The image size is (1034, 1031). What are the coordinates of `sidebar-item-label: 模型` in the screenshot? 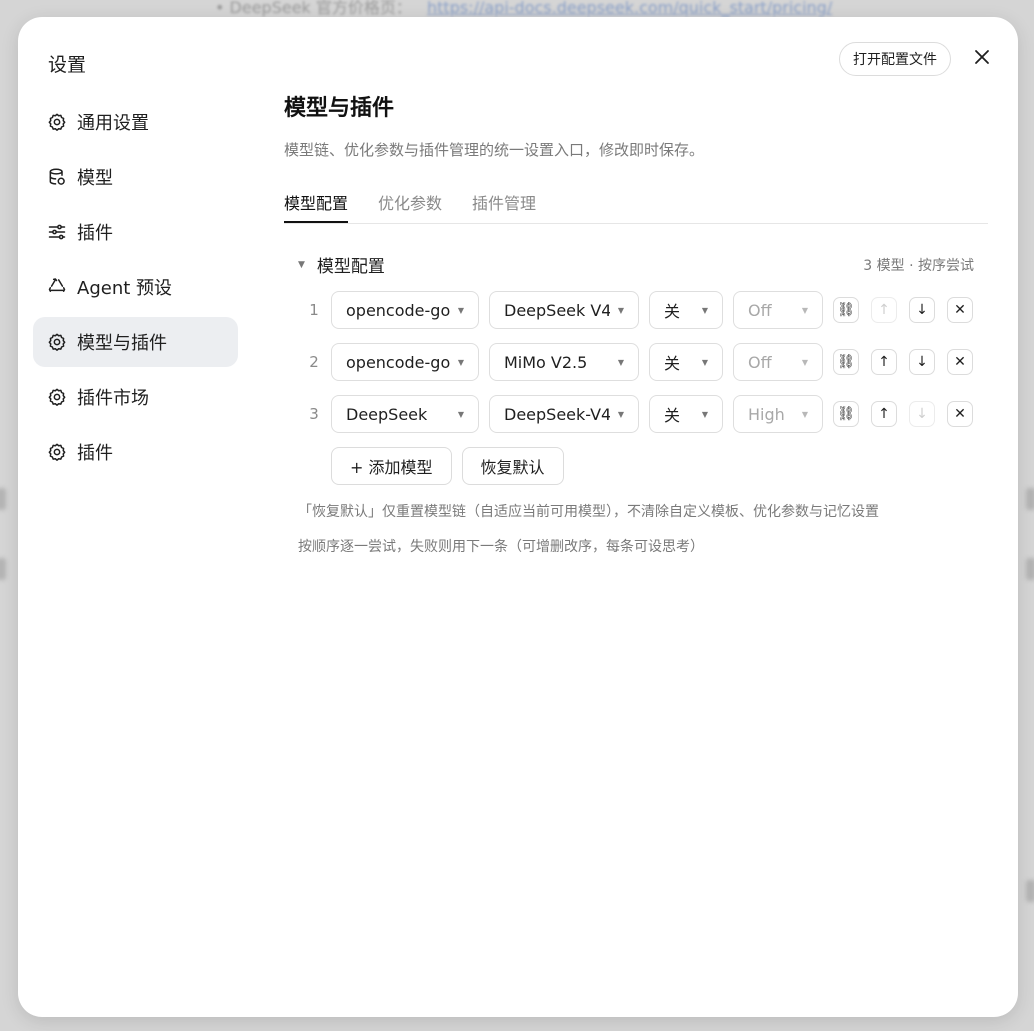 It's located at (95, 178).